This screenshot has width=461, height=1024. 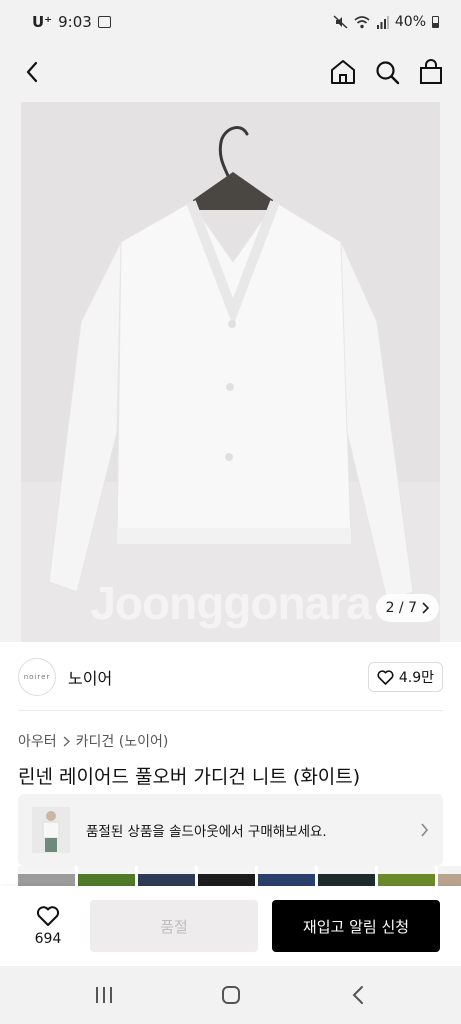 I want to click on image-counter: 2 / 7, so click(x=407, y=608).